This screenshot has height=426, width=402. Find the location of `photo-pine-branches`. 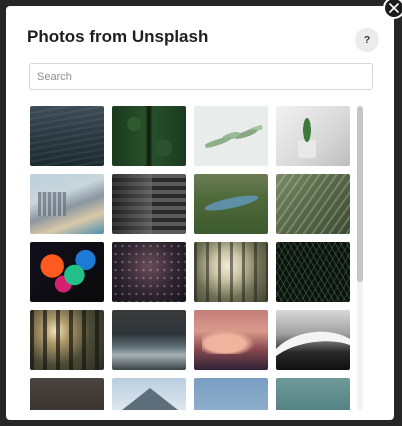

photo-pine-branches is located at coordinates (313, 272).